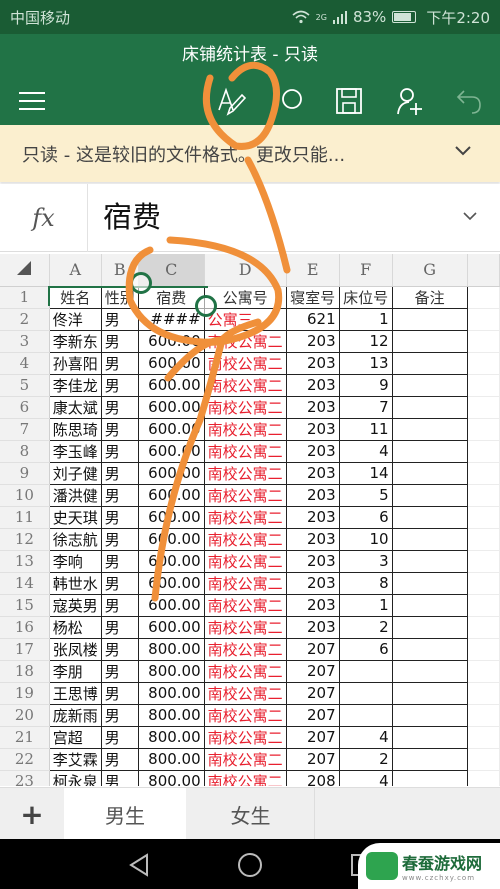  I want to click on cell-bed: 8, so click(365, 583).